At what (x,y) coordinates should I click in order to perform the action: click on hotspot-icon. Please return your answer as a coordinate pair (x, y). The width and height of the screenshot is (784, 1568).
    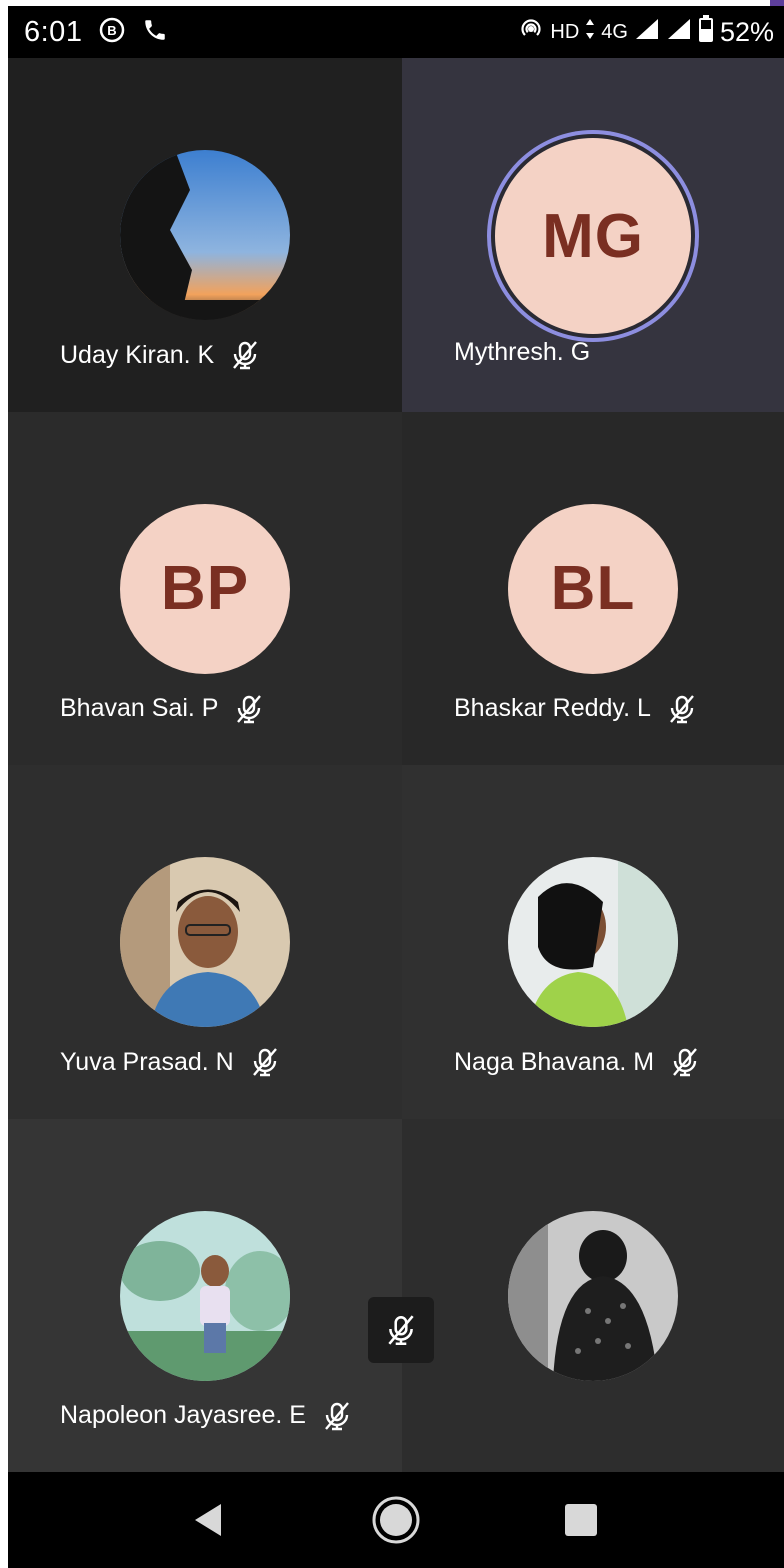
    Looking at the image, I should click on (531, 32).